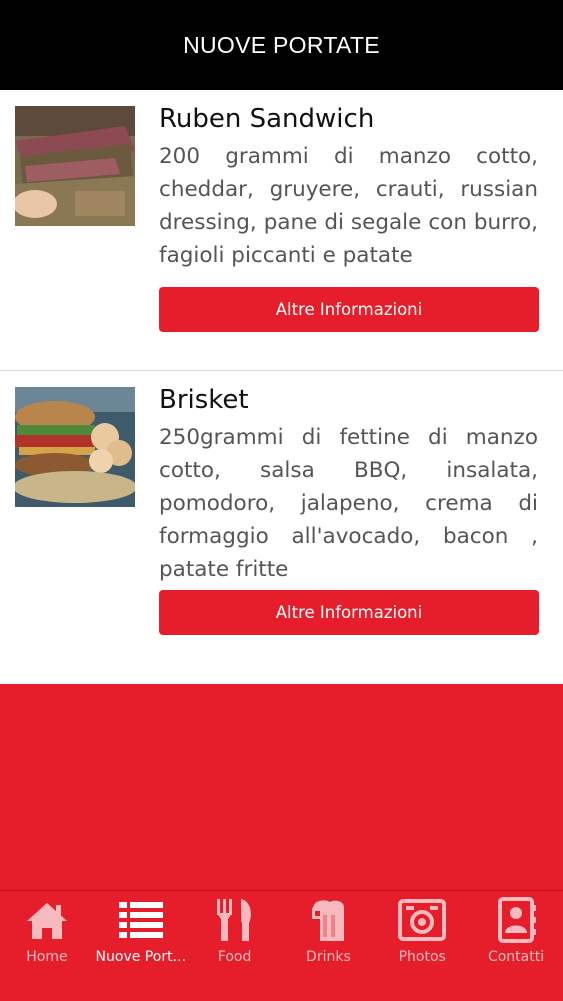  What do you see at coordinates (422, 920) in the screenshot?
I see `camera-icon` at bounding box center [422, 920].